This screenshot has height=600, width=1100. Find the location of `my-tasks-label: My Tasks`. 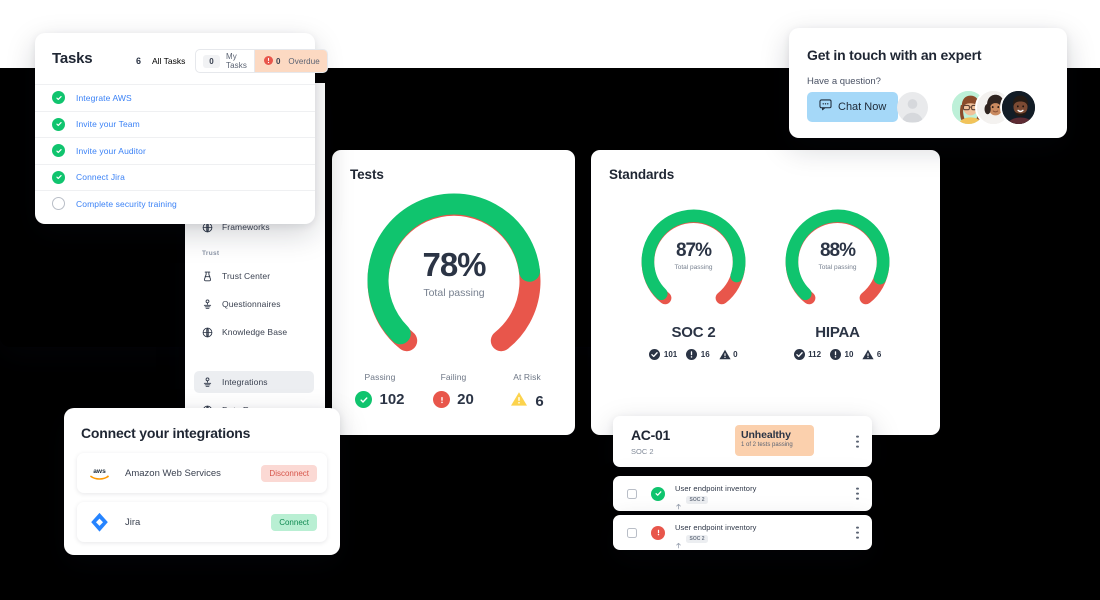

my-tasks-label: My Tasks is located at coordinates (236, 61).